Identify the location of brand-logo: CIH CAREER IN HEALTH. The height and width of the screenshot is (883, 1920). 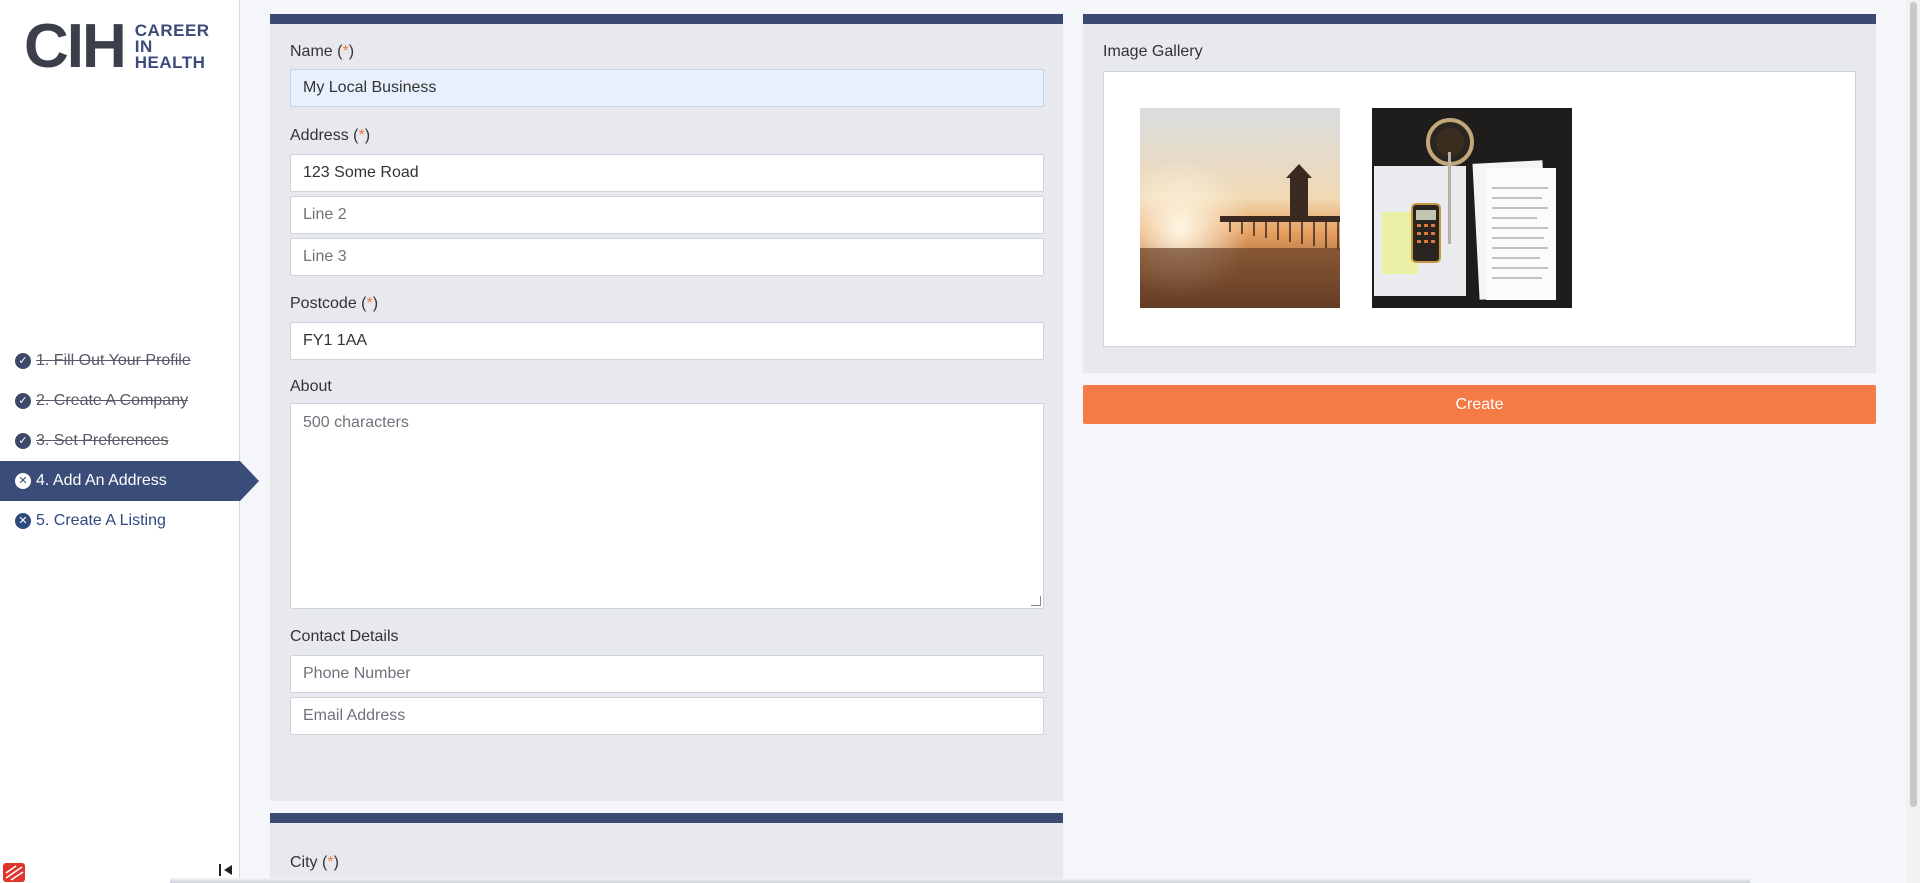
(117, 46).